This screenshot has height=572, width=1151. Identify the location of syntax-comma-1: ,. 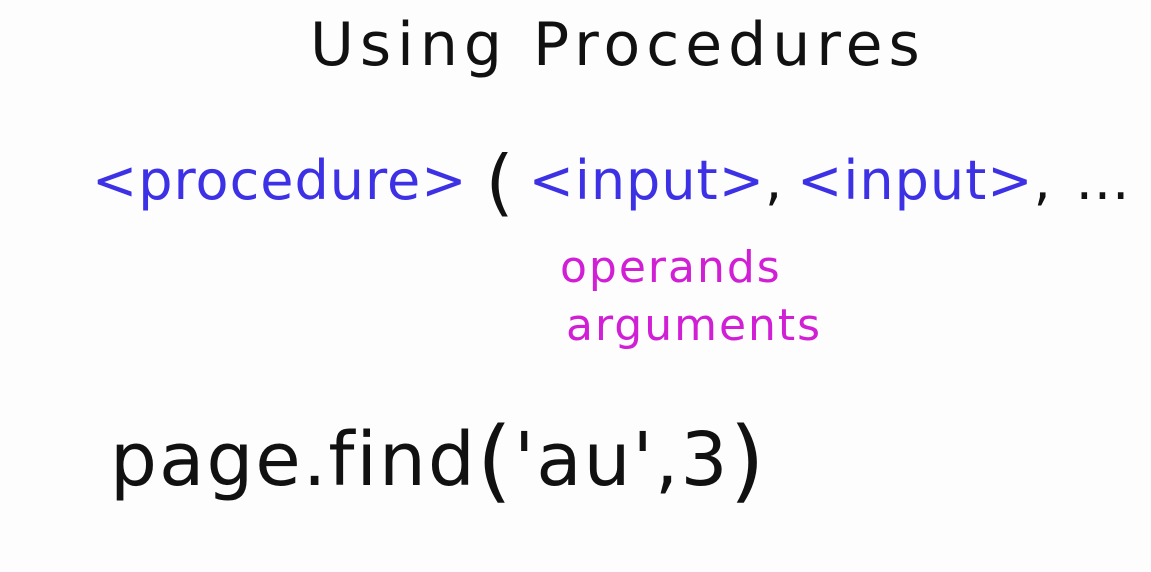
(774, 180).